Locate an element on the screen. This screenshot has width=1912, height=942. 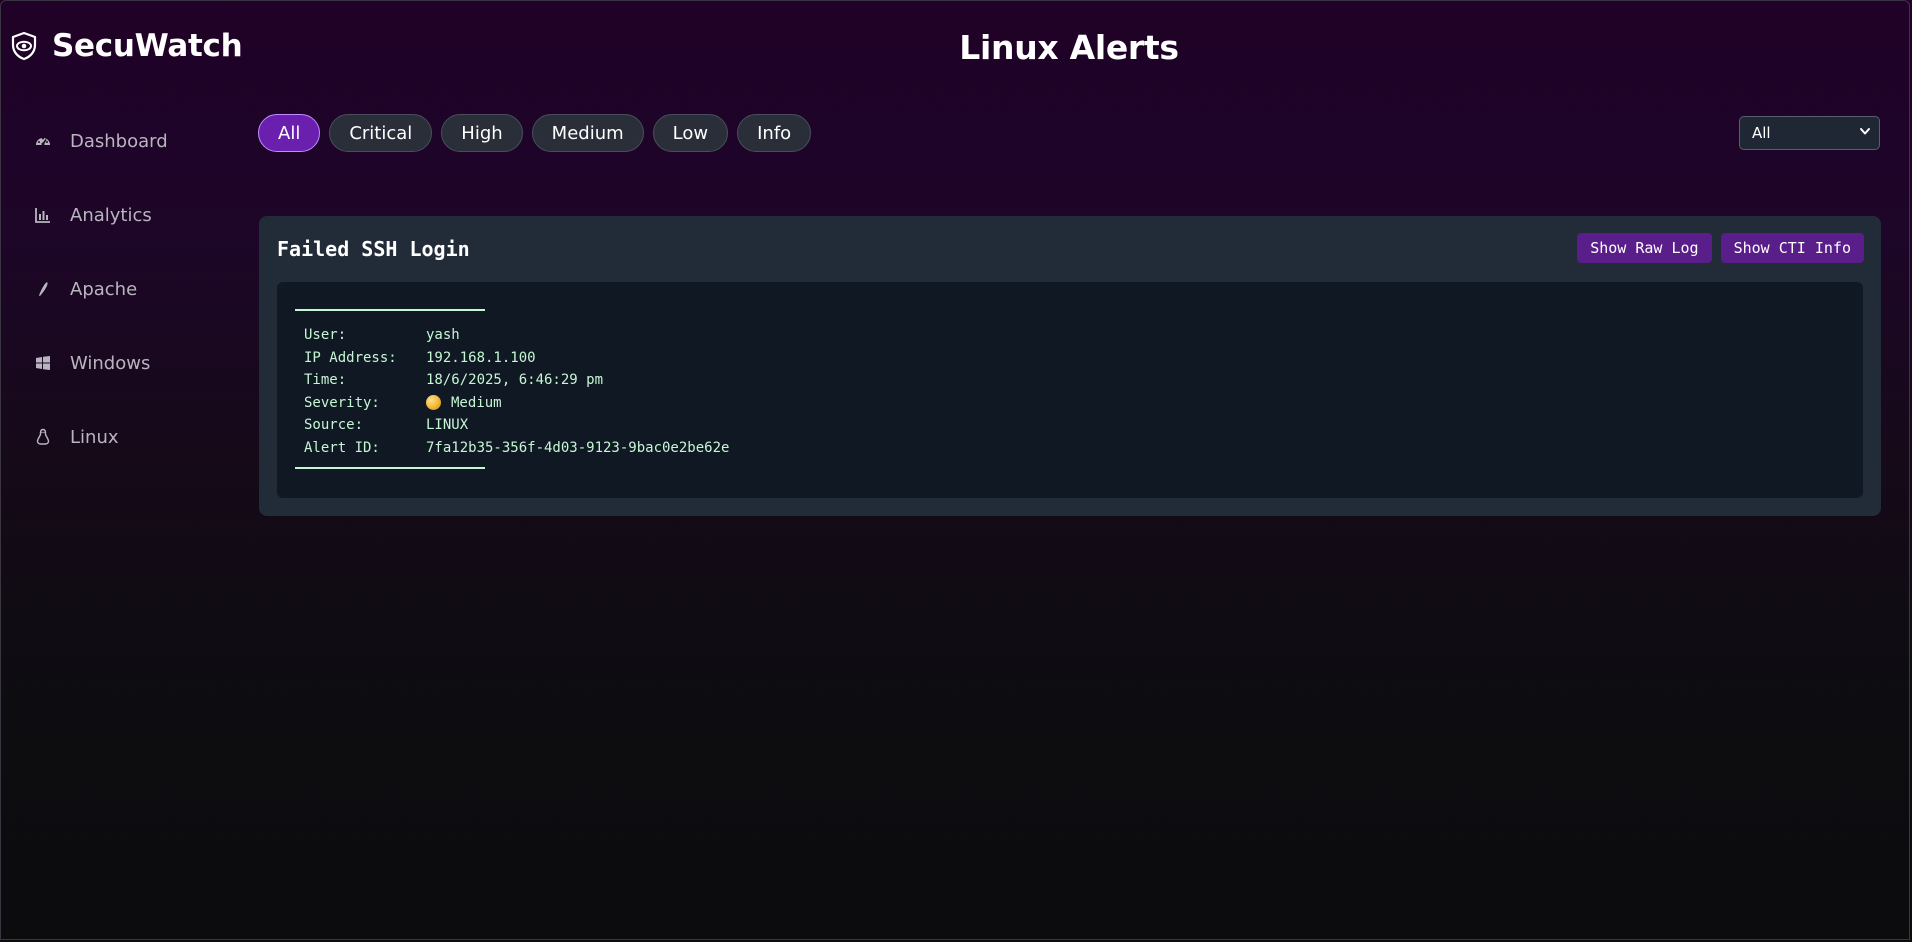
field-label: User: is located at coordinates (325, 335).